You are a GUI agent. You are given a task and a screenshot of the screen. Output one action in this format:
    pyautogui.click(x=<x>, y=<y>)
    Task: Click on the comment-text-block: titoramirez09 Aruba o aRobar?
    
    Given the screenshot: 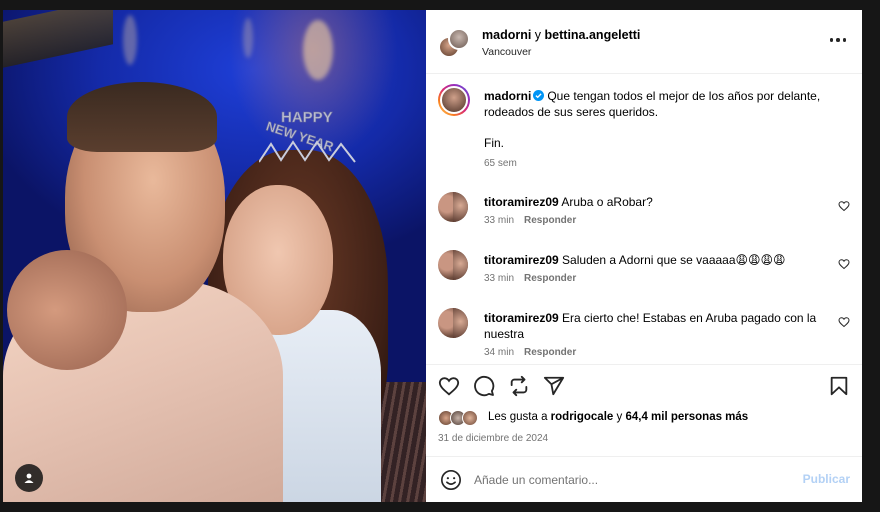 What is the action you would take?
    pyautogui.click(x=654, y=202)
    